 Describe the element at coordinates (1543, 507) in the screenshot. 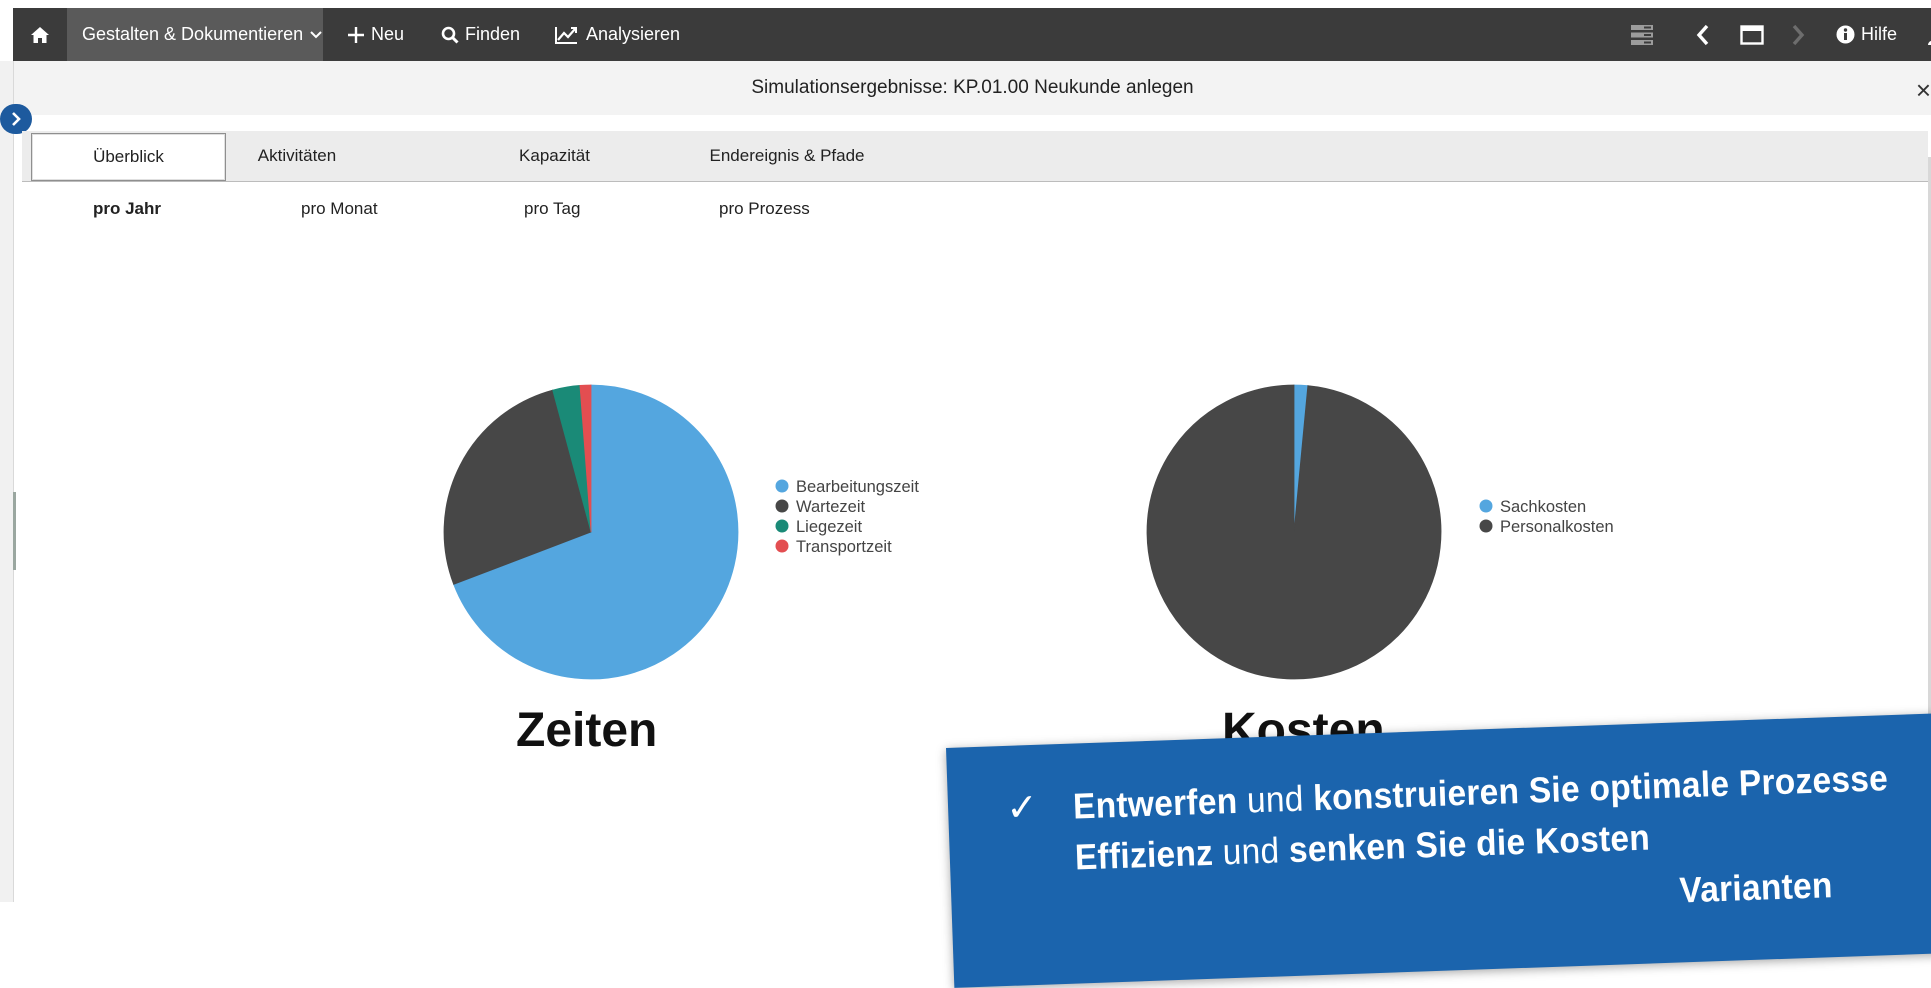

I see `legend-label: Sachkosten` at that location.